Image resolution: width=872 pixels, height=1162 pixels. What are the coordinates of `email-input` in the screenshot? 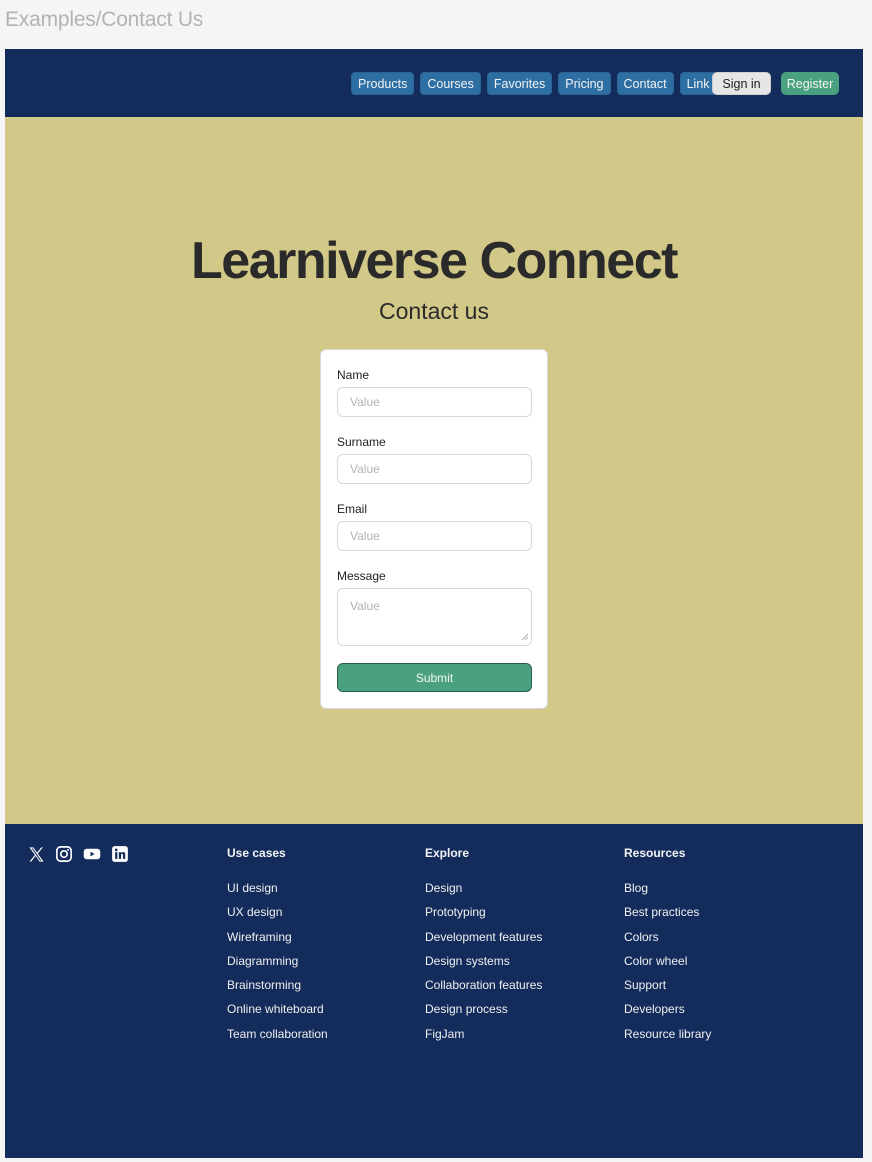 It's located at (434, 536).